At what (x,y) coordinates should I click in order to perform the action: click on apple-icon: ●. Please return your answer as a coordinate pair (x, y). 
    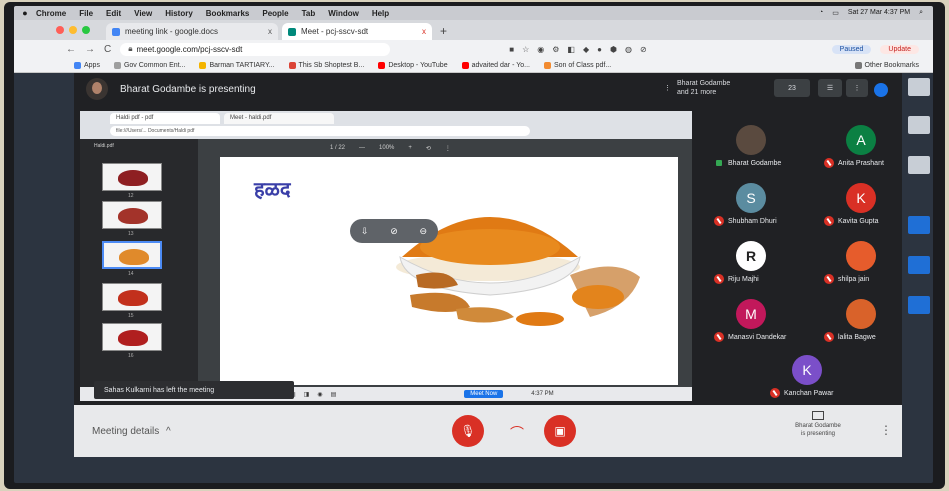
    Looking at the image, I should click on (25, 13).